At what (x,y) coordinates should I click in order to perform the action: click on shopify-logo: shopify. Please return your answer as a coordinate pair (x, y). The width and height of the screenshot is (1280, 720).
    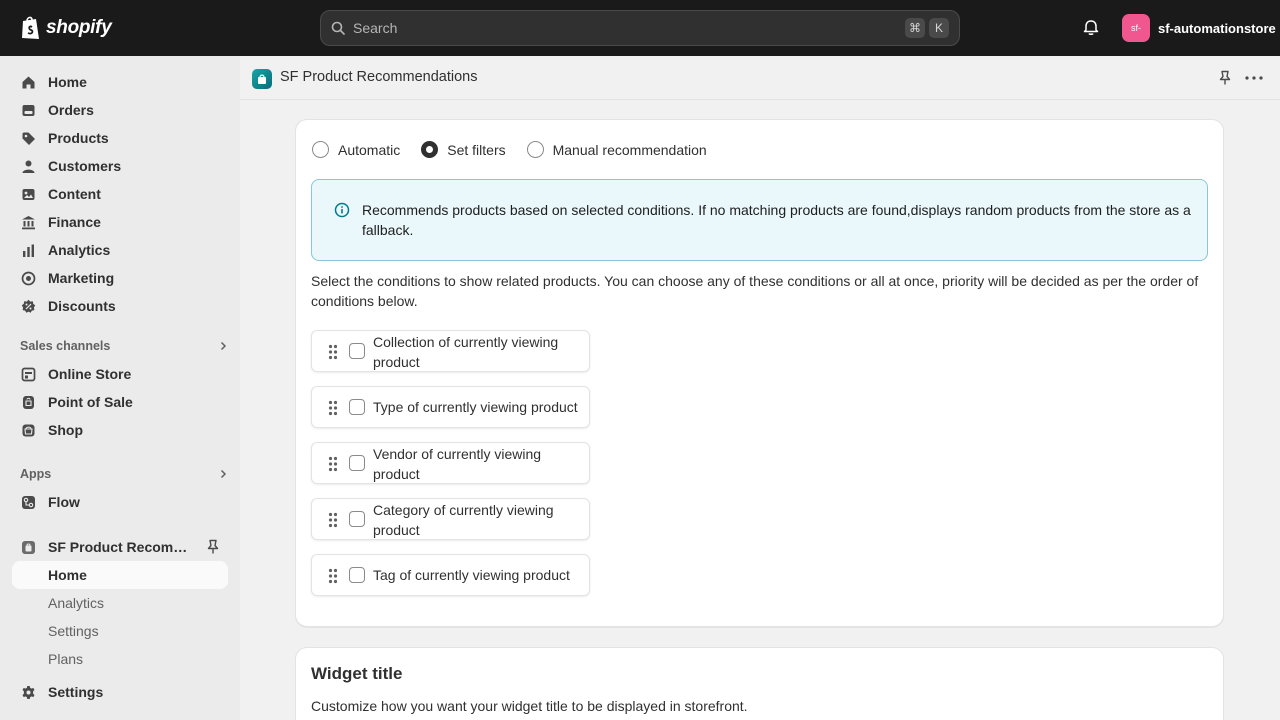
    Looking at the image, I should click on (66, 28).